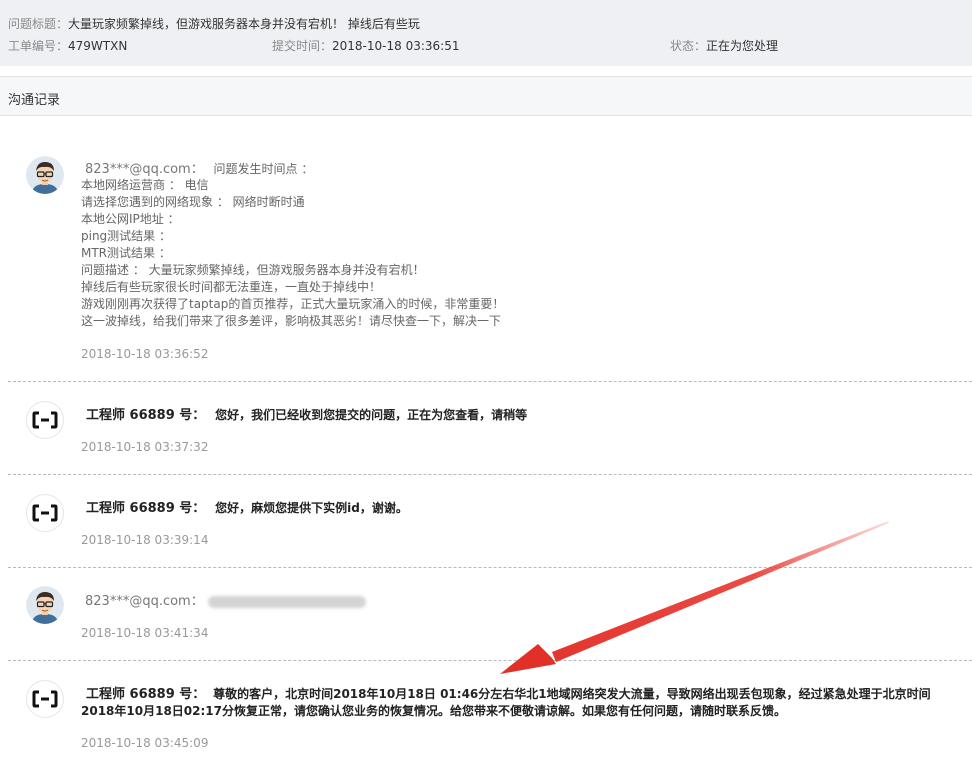 Image resolution: width=972 pixels, height=768 pixels. I want to click on message-line: 问题发生时间点 ：, so click(263, 169).